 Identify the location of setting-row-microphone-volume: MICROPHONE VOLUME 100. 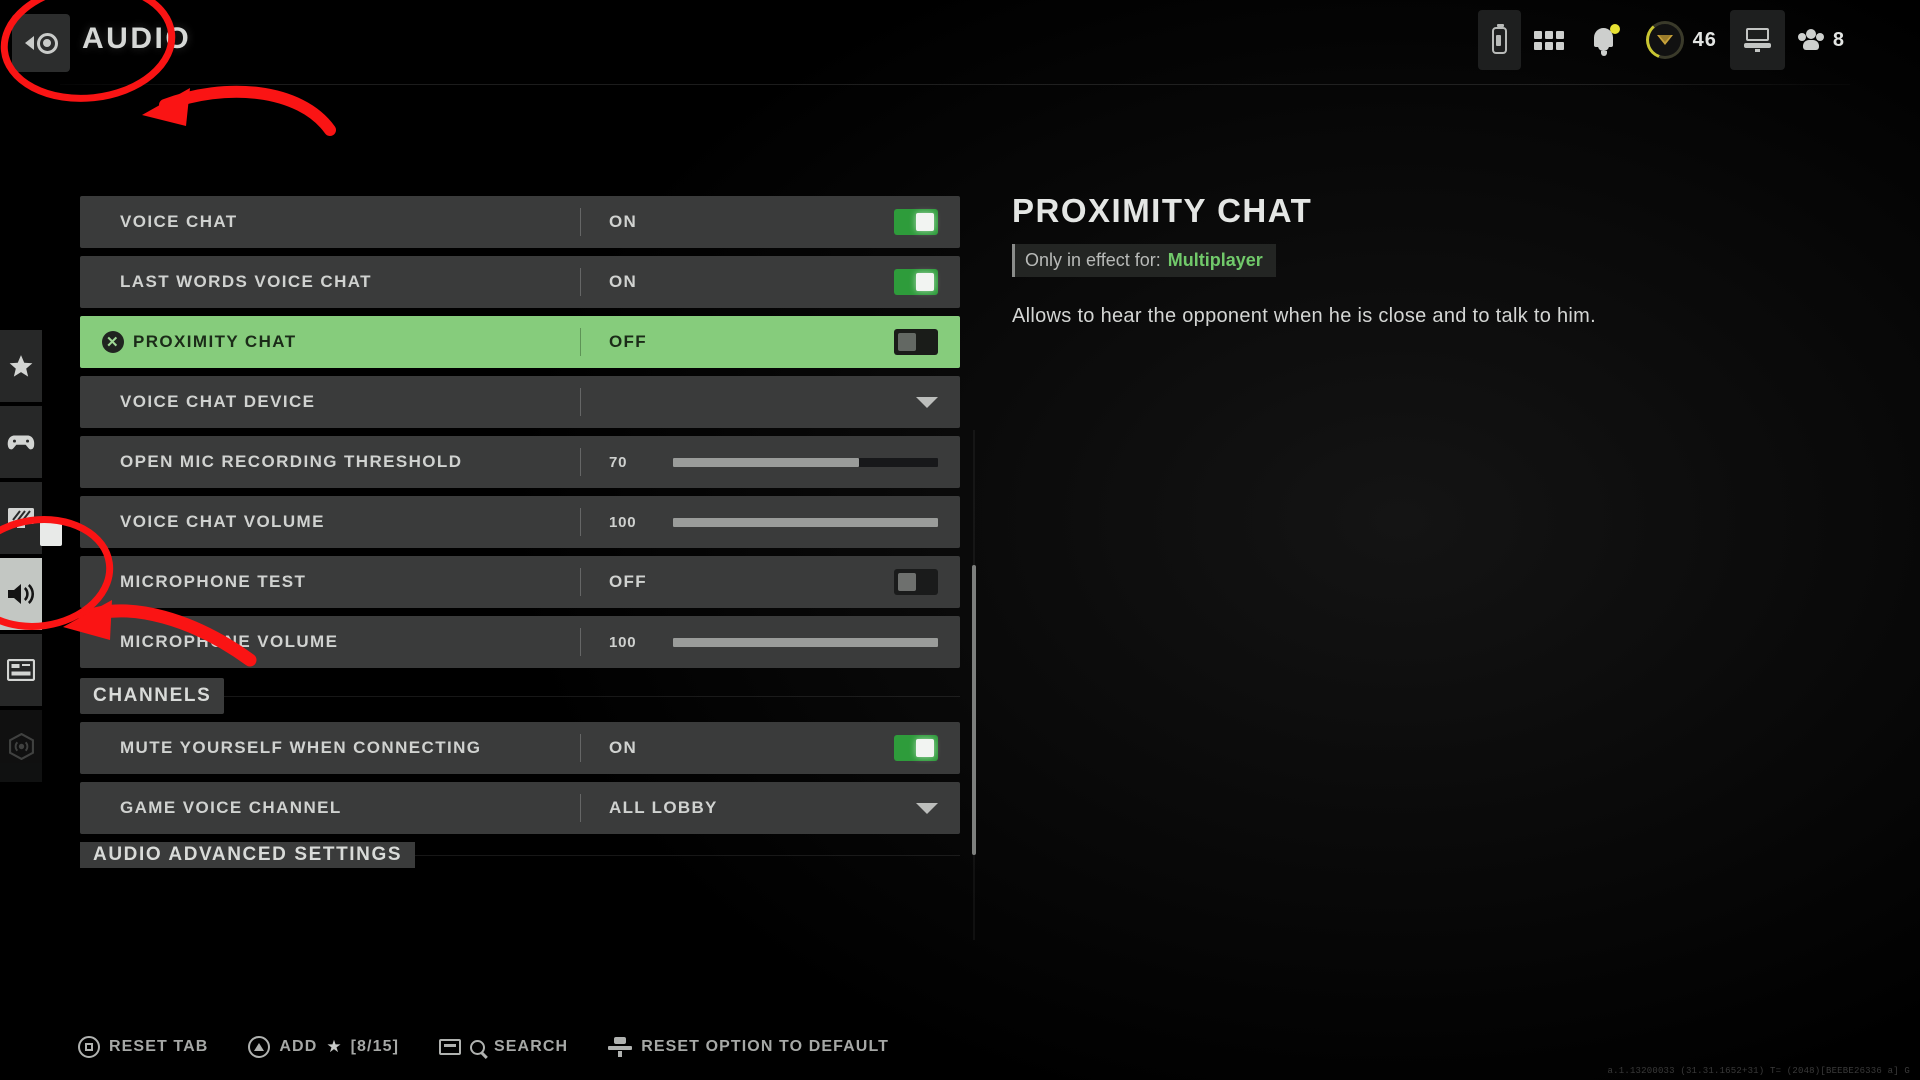
(520, 642).